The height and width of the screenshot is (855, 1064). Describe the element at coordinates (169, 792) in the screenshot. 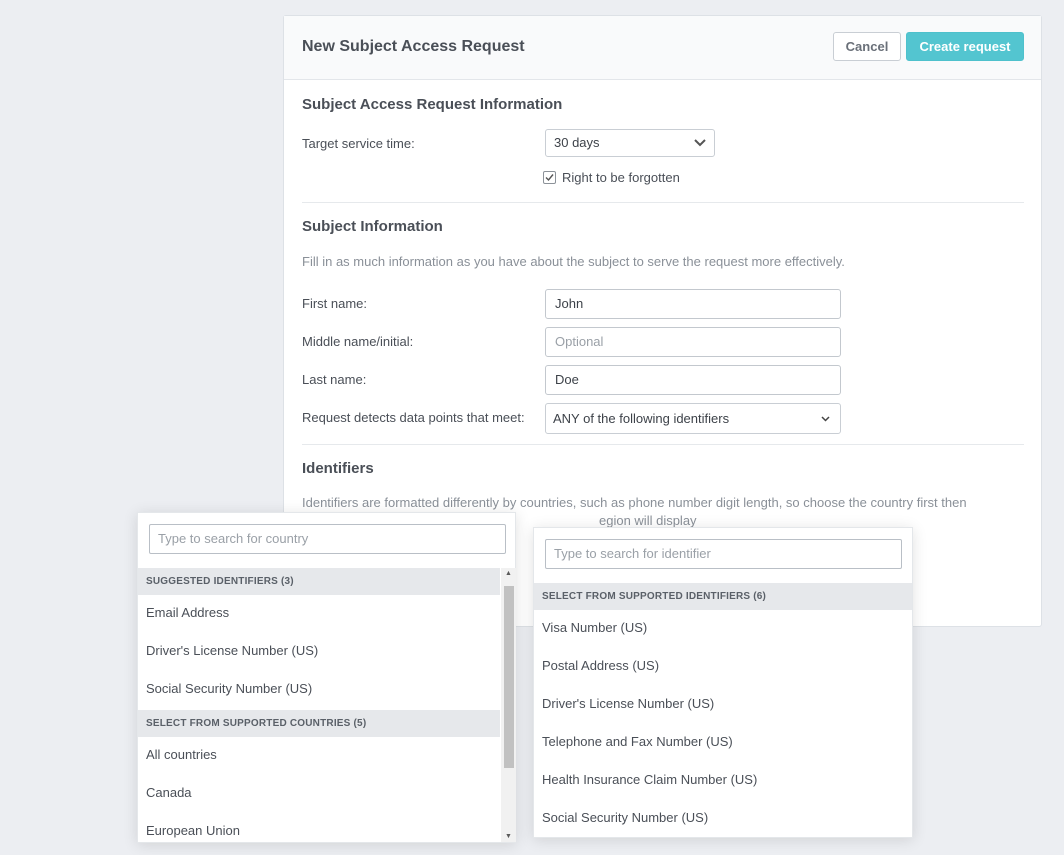

I see `list-item: Canada` at that location.